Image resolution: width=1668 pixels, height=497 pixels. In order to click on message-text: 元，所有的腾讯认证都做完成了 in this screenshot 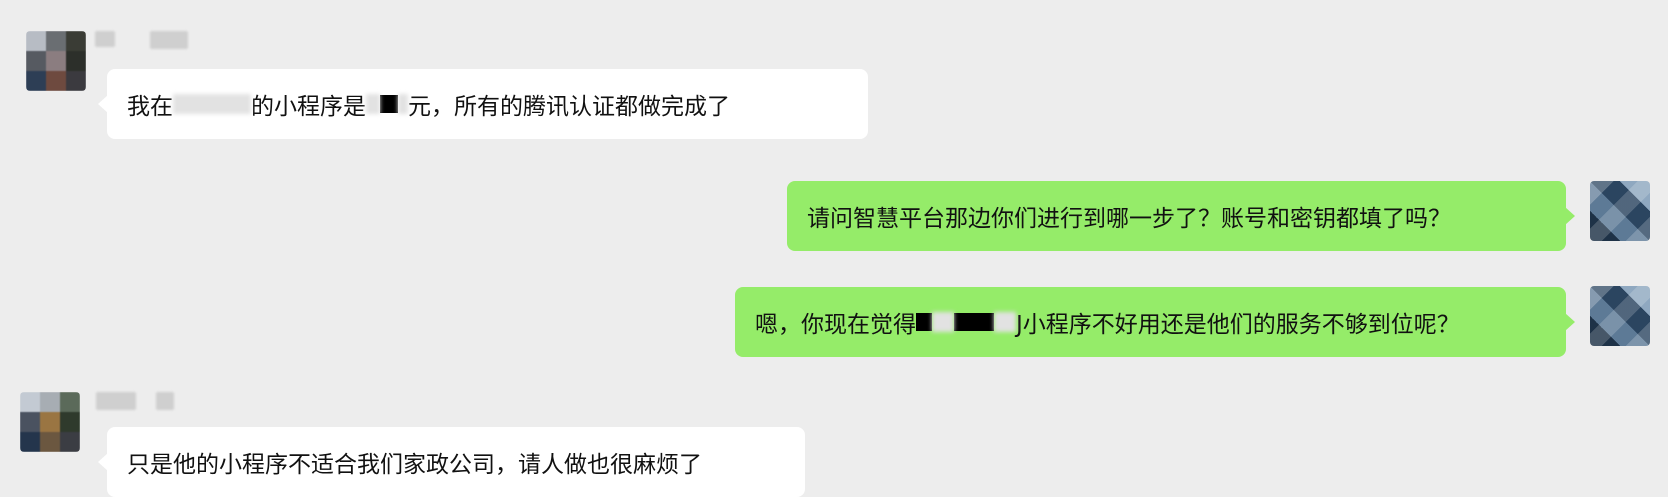, I will do `click(569, 107)`.